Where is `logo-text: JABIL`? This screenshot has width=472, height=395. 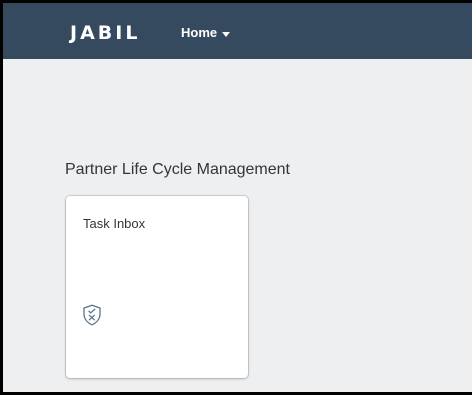
logo-text: JABIL is located at coordinates (105, 33).